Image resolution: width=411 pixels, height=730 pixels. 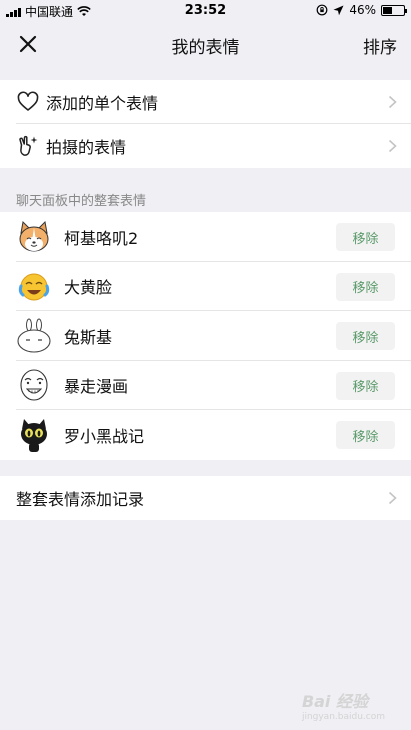 I want to click on nav-bar: 我的表情 排序, so click(x=205, y=44).